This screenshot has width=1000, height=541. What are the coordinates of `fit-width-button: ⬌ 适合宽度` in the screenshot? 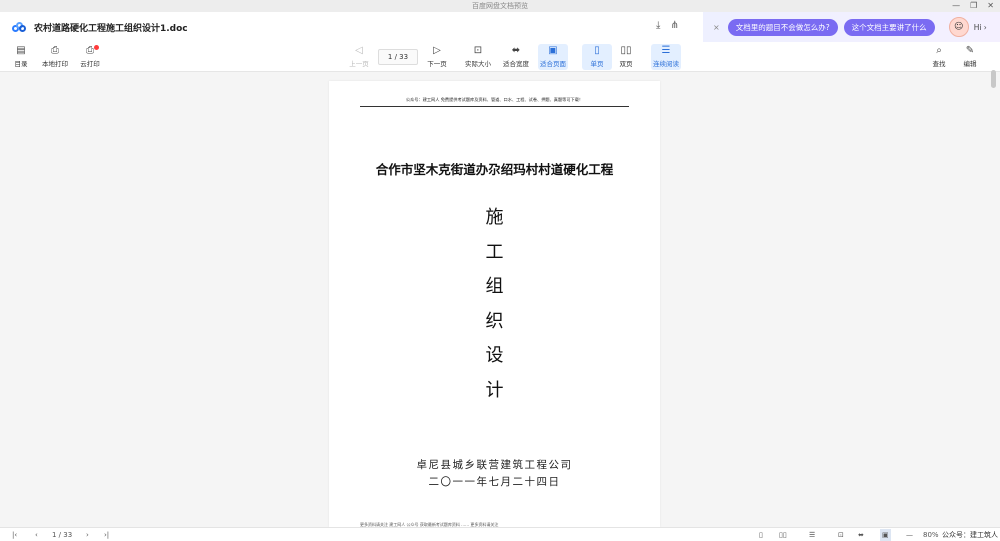 It's located at (516, 57).